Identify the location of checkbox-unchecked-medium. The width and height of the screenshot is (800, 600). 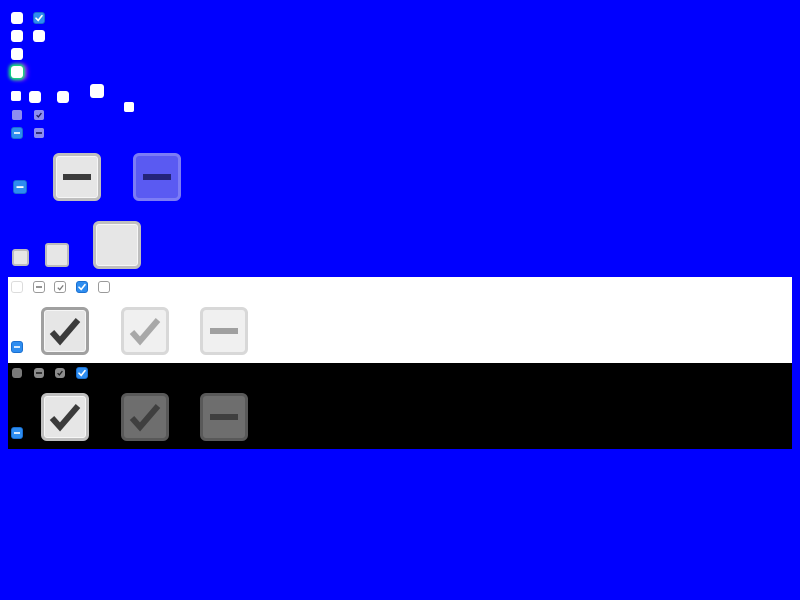
(57, 255).